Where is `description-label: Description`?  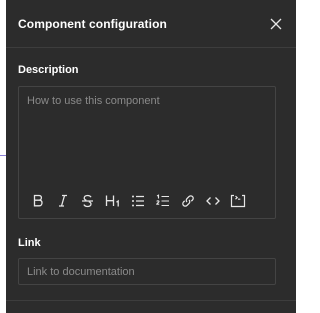 description-label: Description is located at coordinates (48, 70).